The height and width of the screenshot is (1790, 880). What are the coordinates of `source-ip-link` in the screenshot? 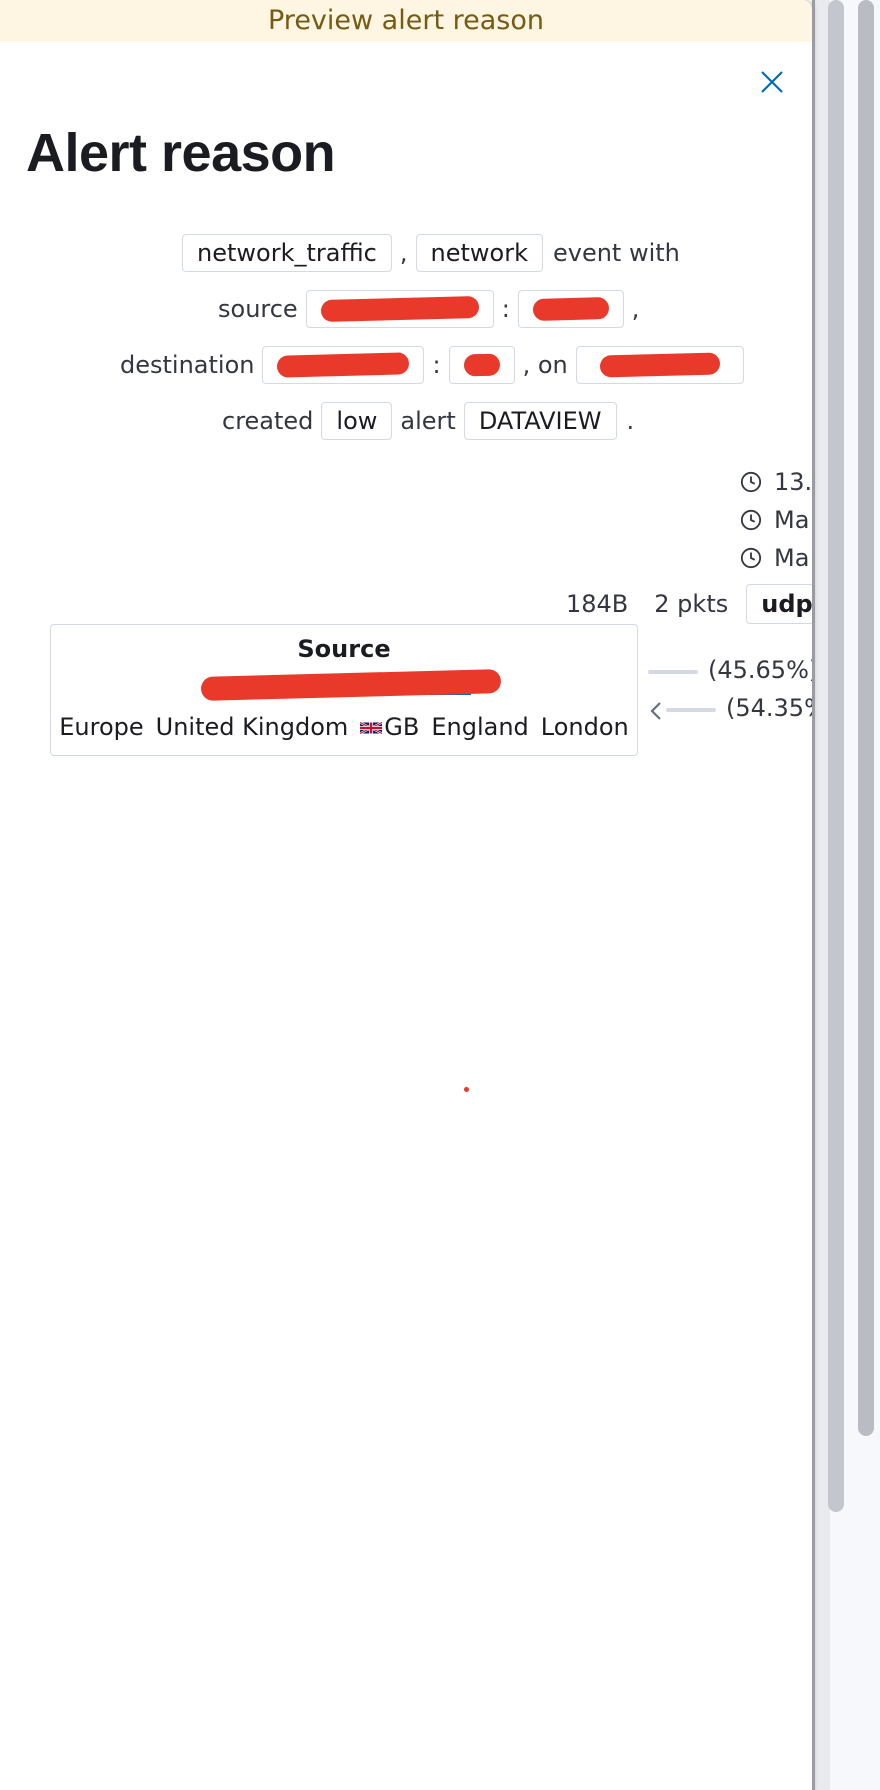 It's located at (351, 685).